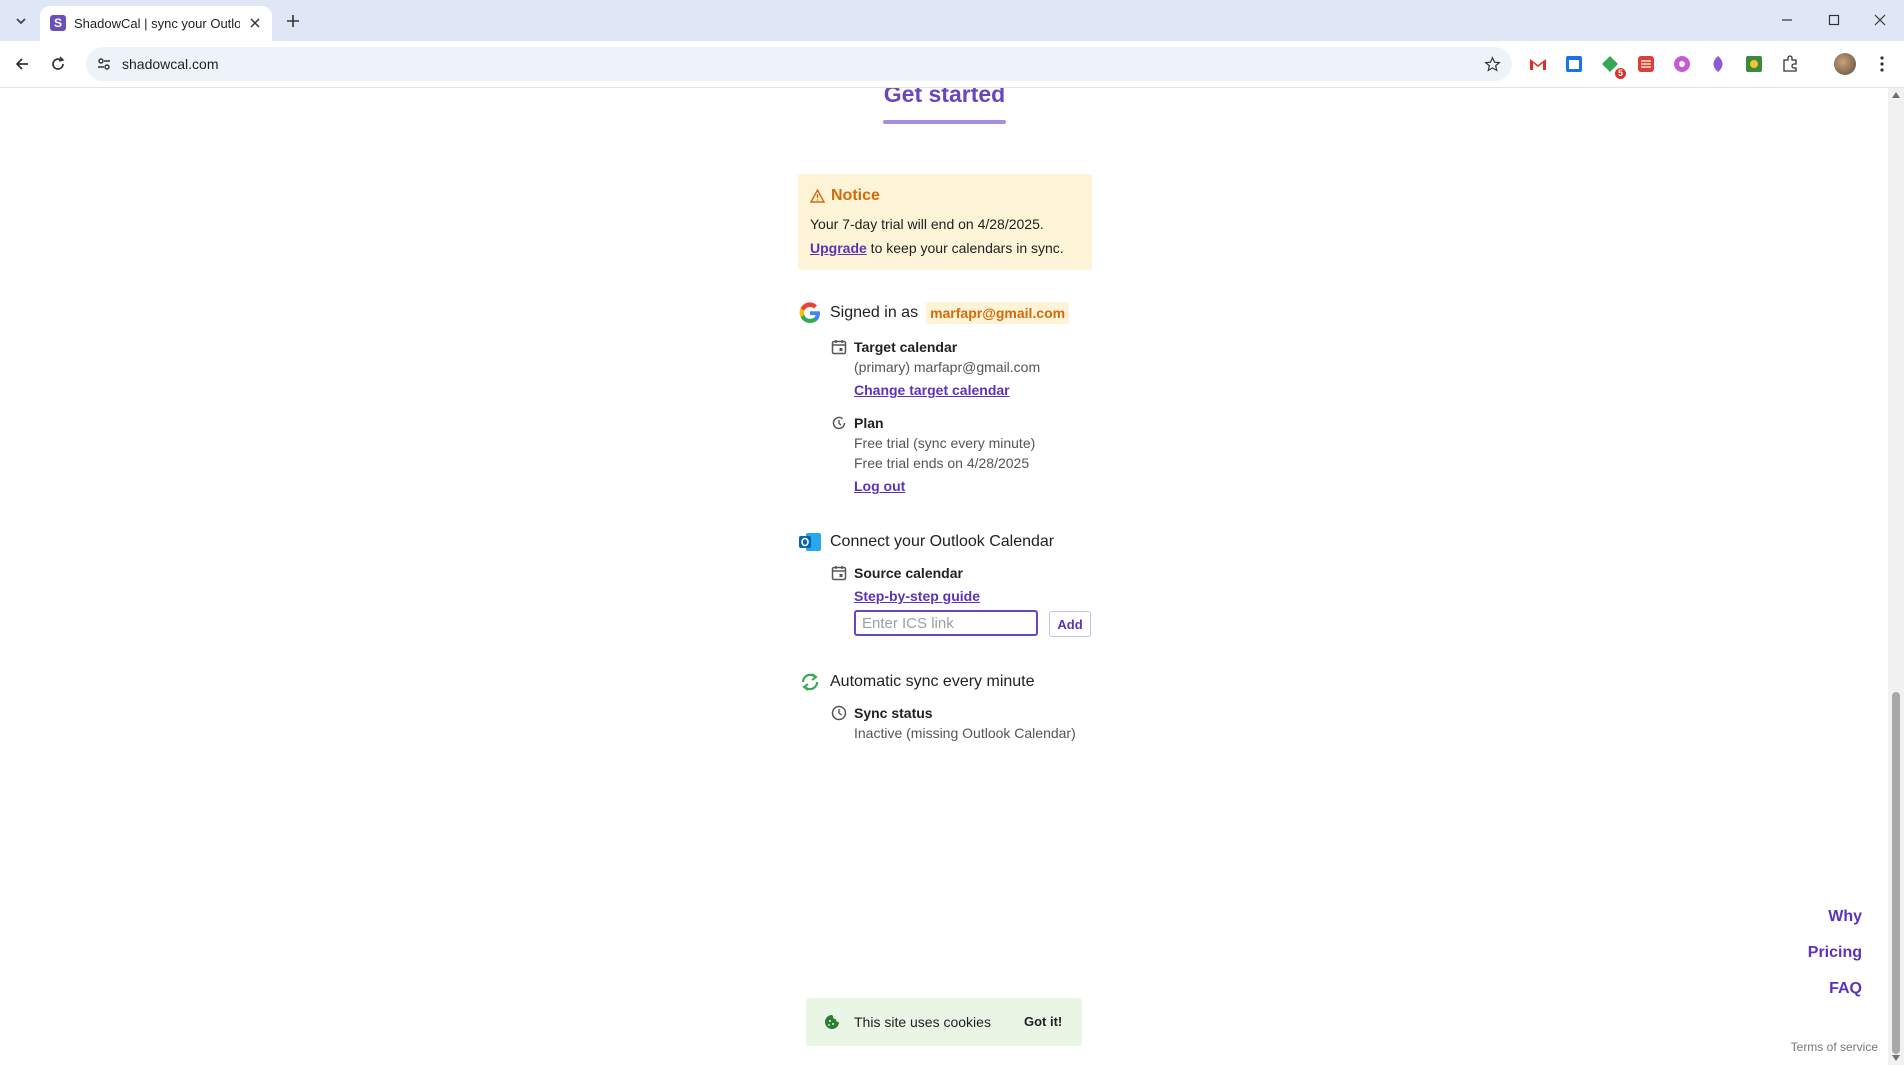 This screenshot has height=1065, width=1904. I want to click on scroll-up-arrow, so click(1896, 95).